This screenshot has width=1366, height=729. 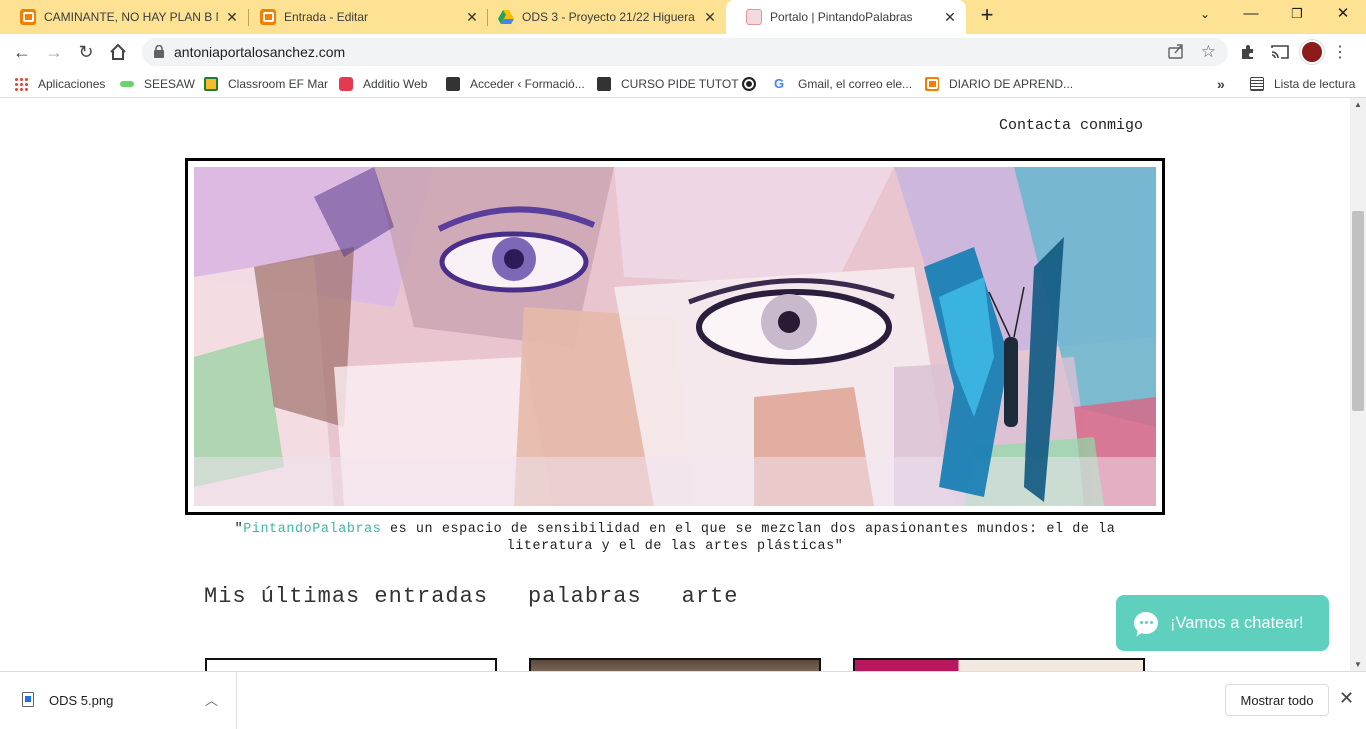 What do you see at coordinates (131, 17) in the screenshot?
I see `tab-title: CAMINANTE, NO HAY PLAN B NI` at bounding box center [131, 17].